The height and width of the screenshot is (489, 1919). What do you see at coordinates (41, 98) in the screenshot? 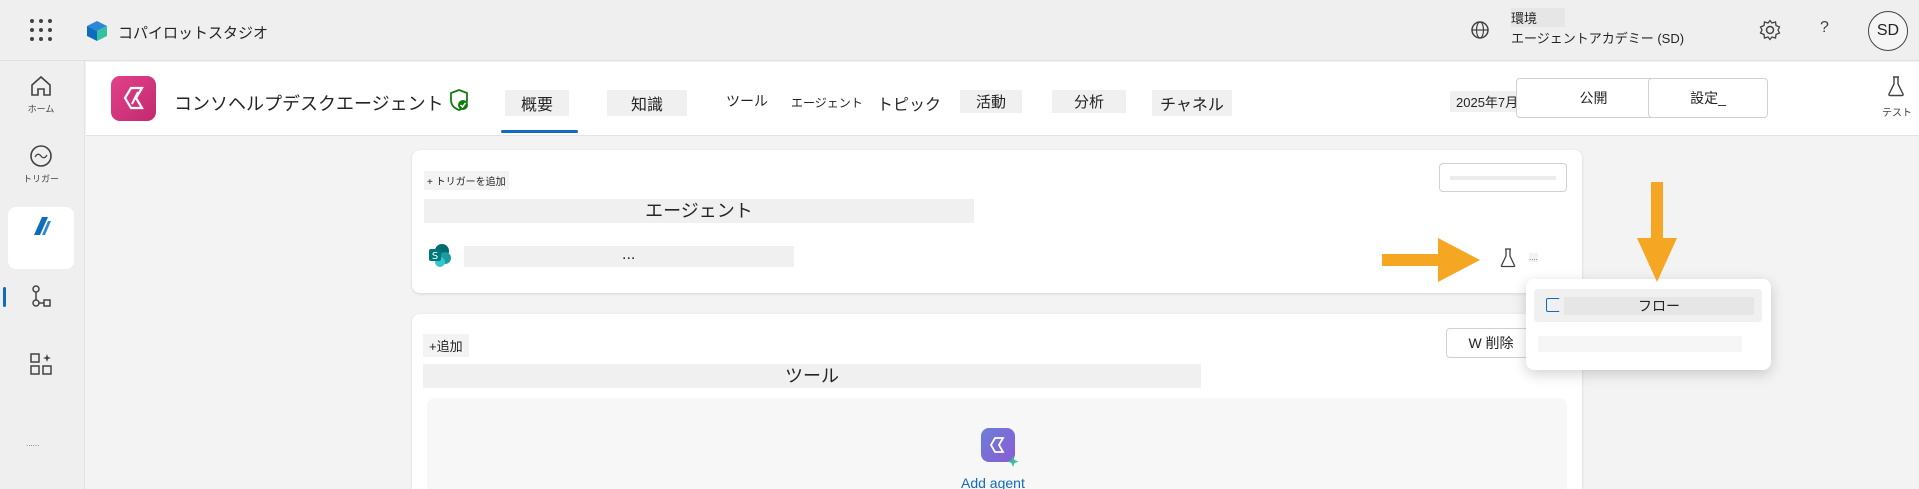
I see `rail-item-home: ホーム` at bounding box center [41, 98].